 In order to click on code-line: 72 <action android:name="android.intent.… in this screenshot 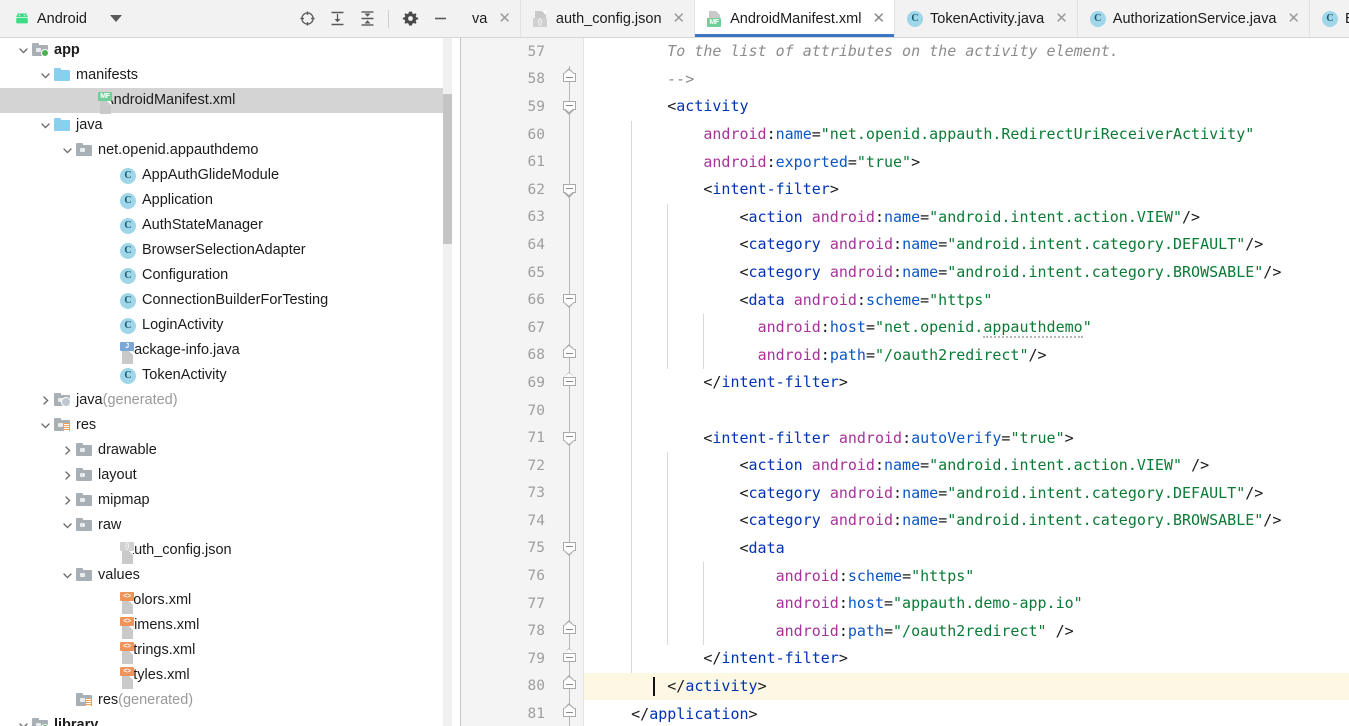, I will do `click(905, 465)`.